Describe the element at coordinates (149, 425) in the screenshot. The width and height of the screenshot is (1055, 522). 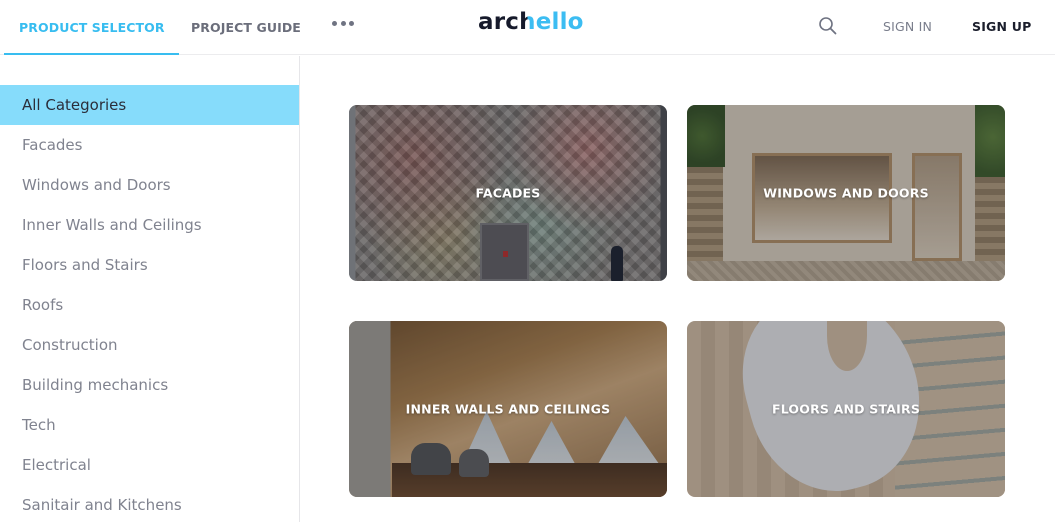
I see `category-tech: Tech` at that location.